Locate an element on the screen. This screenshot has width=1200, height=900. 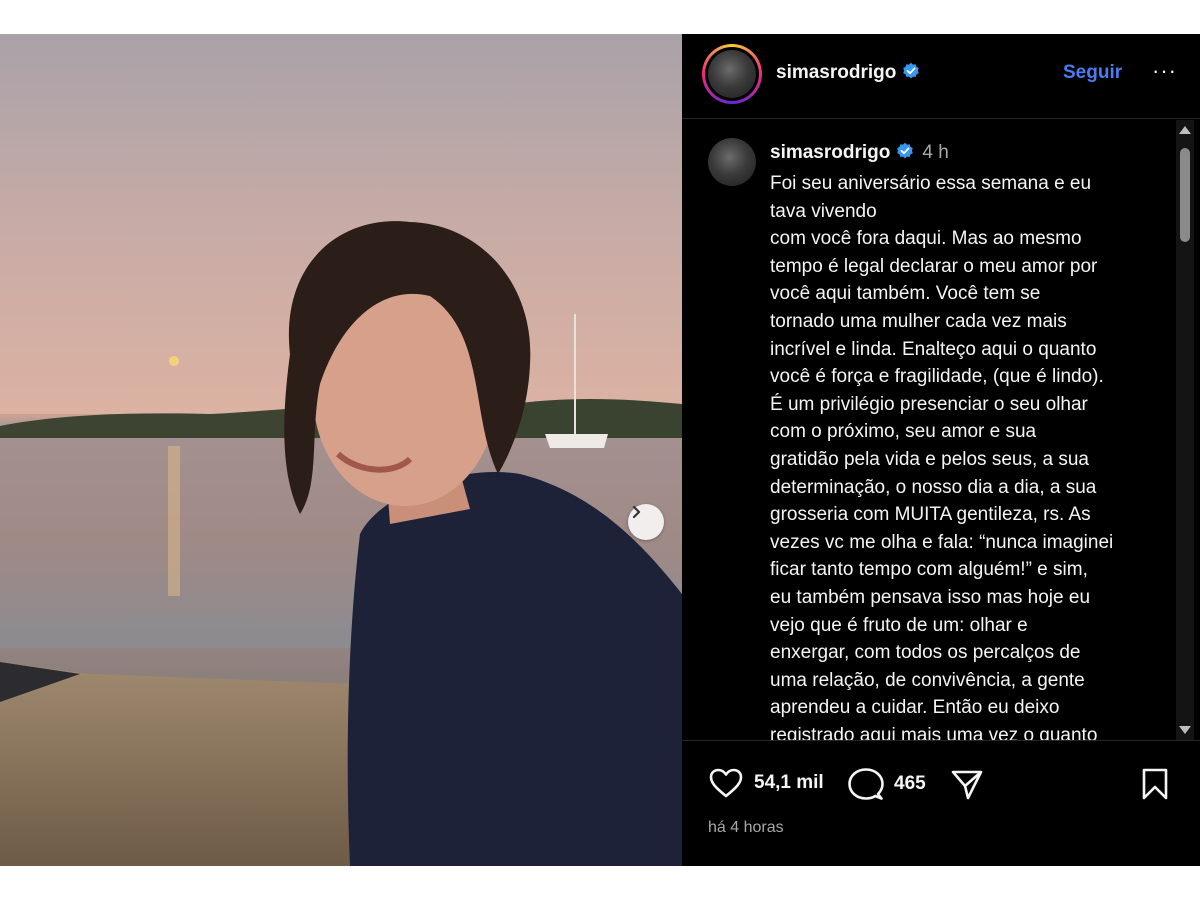
comment-button: 465 is located at coordinates (887, 784).